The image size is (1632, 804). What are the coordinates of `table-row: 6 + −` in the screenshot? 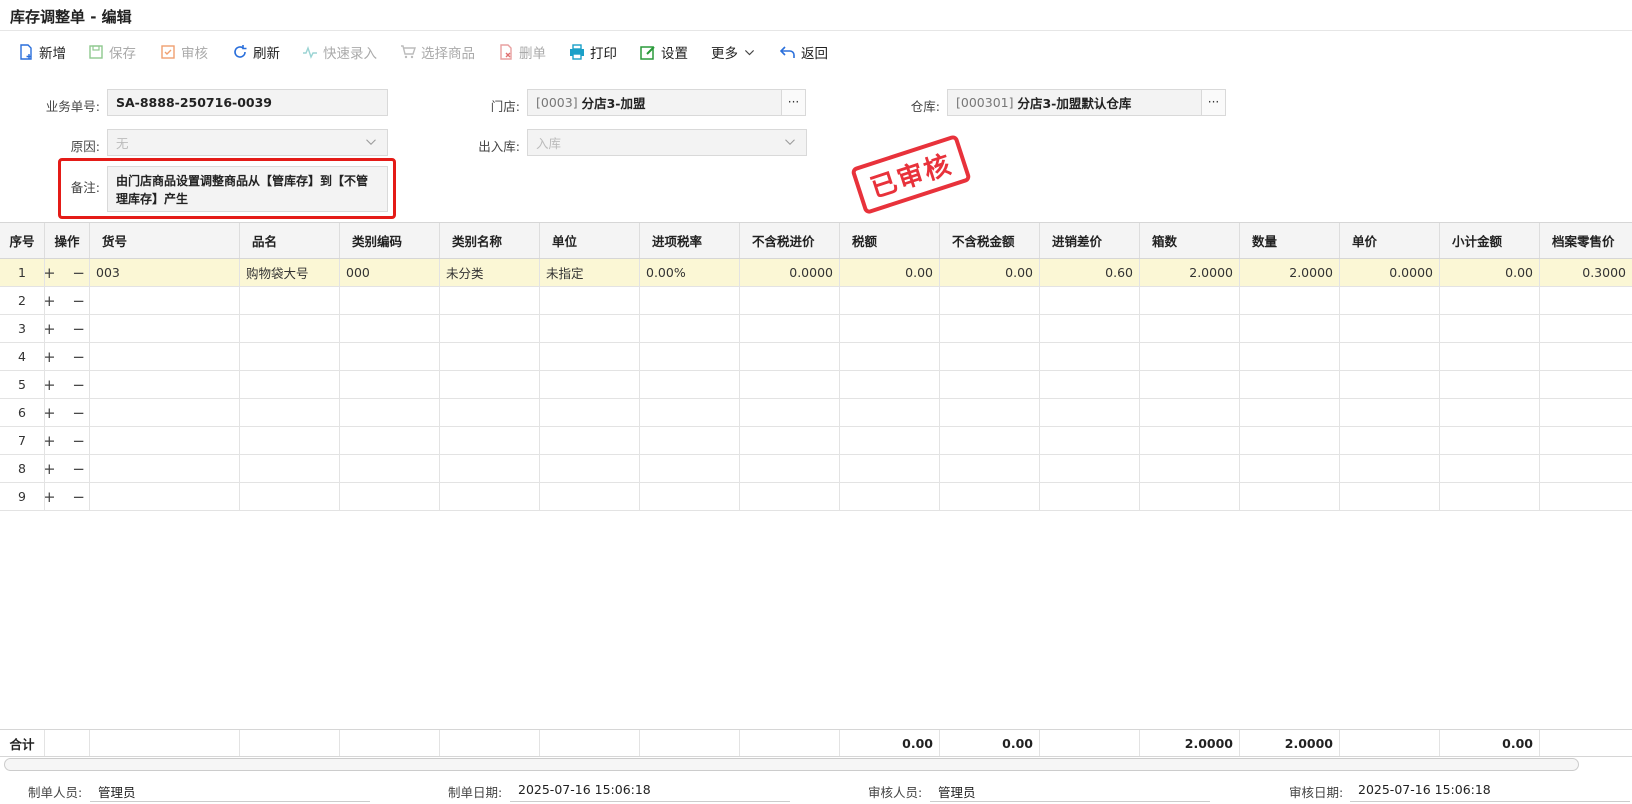 It's located at (816, 413).